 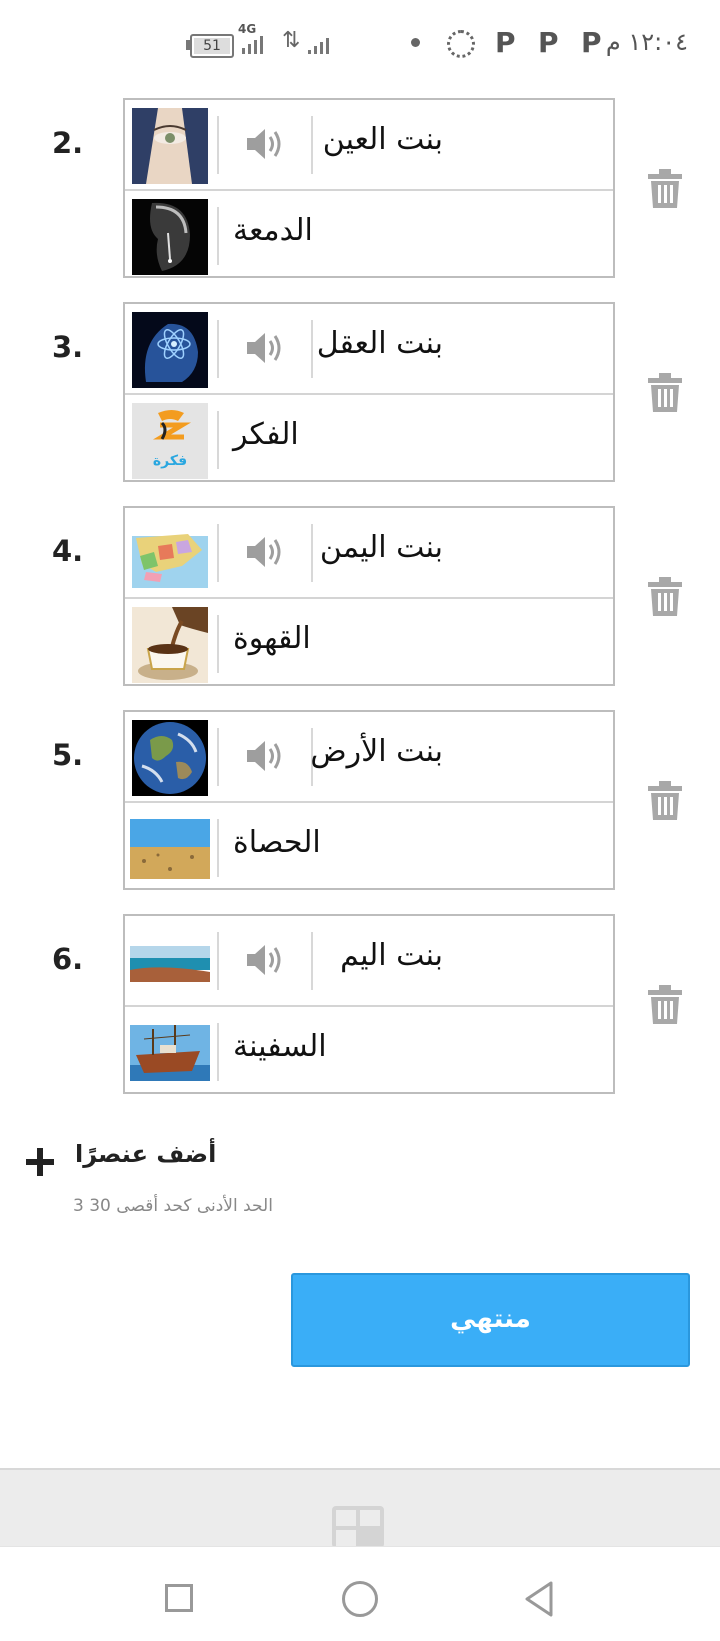 What do you see at coordinates (179, 1598) in the screenshot?
I see `recent-apps-button` at bounding box center [179, 1598].